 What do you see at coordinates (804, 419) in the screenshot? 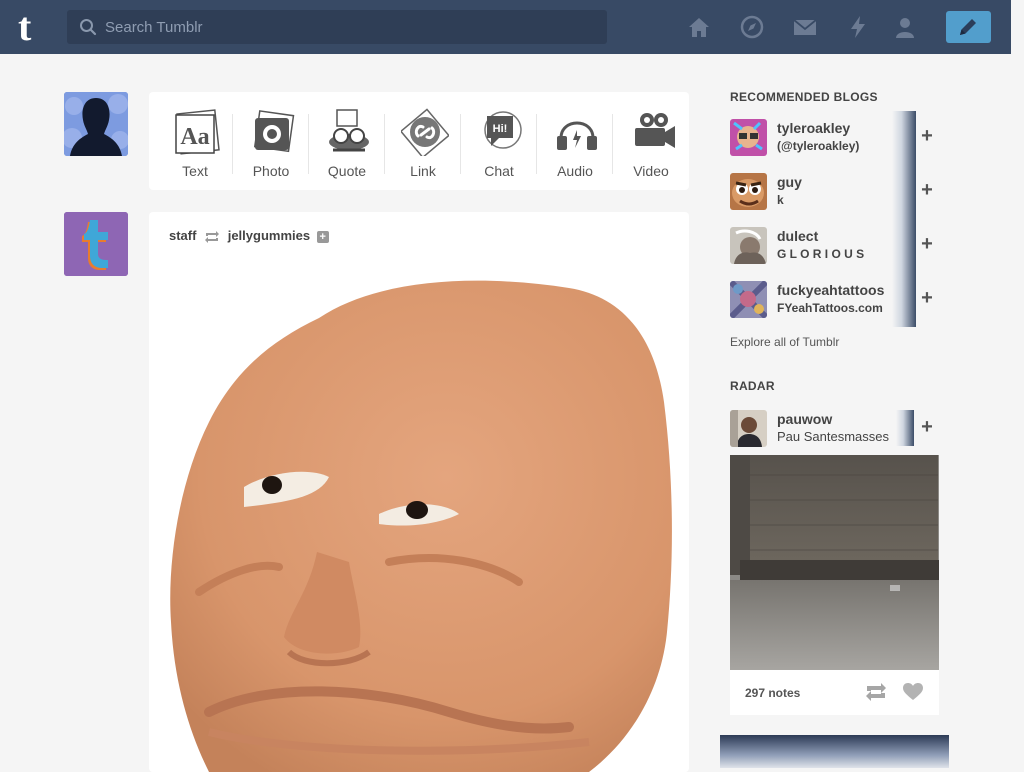
I see `blog-name: pauwow` at bounding box center [804, 419].